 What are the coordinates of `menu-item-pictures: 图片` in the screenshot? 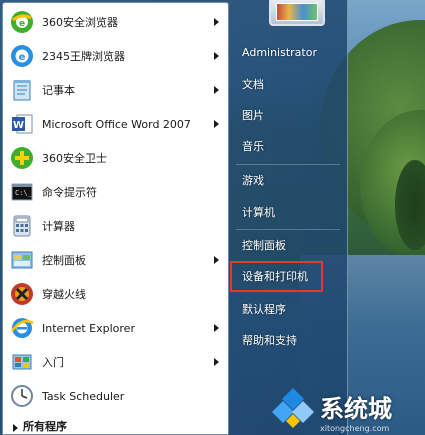 It's located at (253, 115).